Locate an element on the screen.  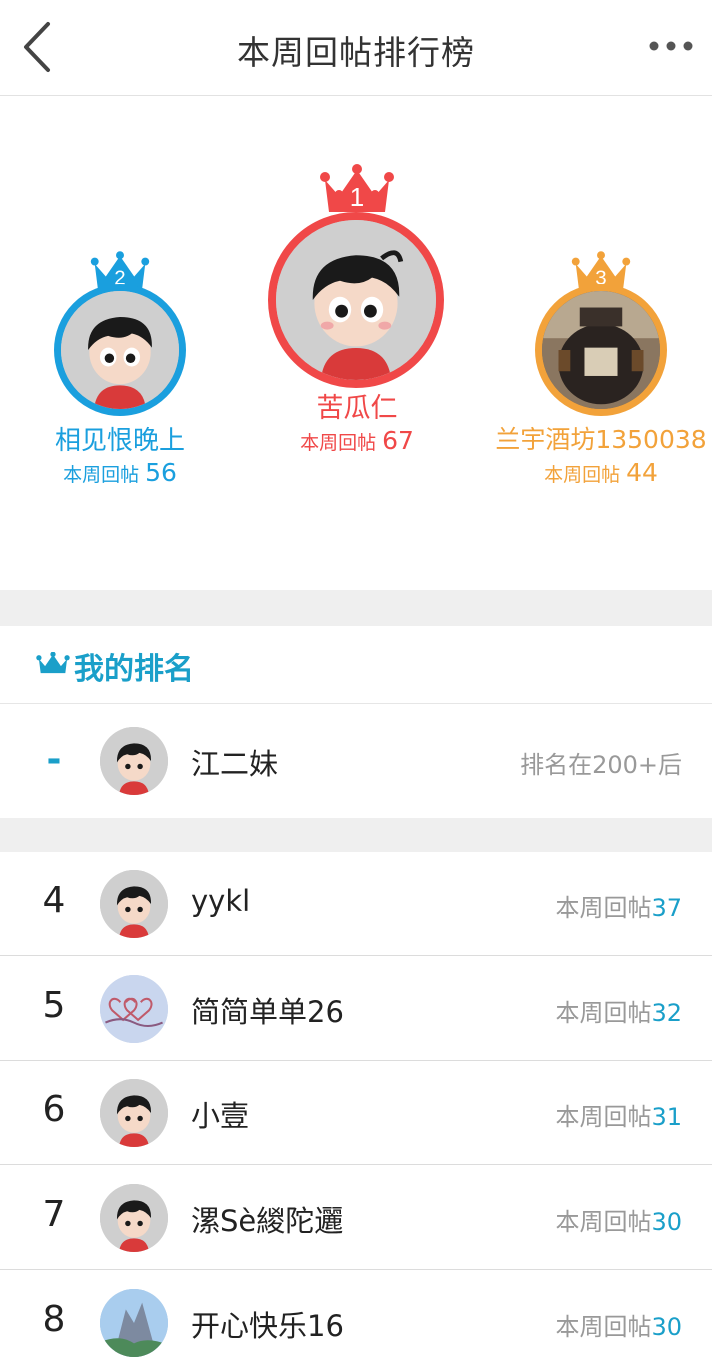
my-rank-title: 我的排名 is located at coordinates (134, 669).